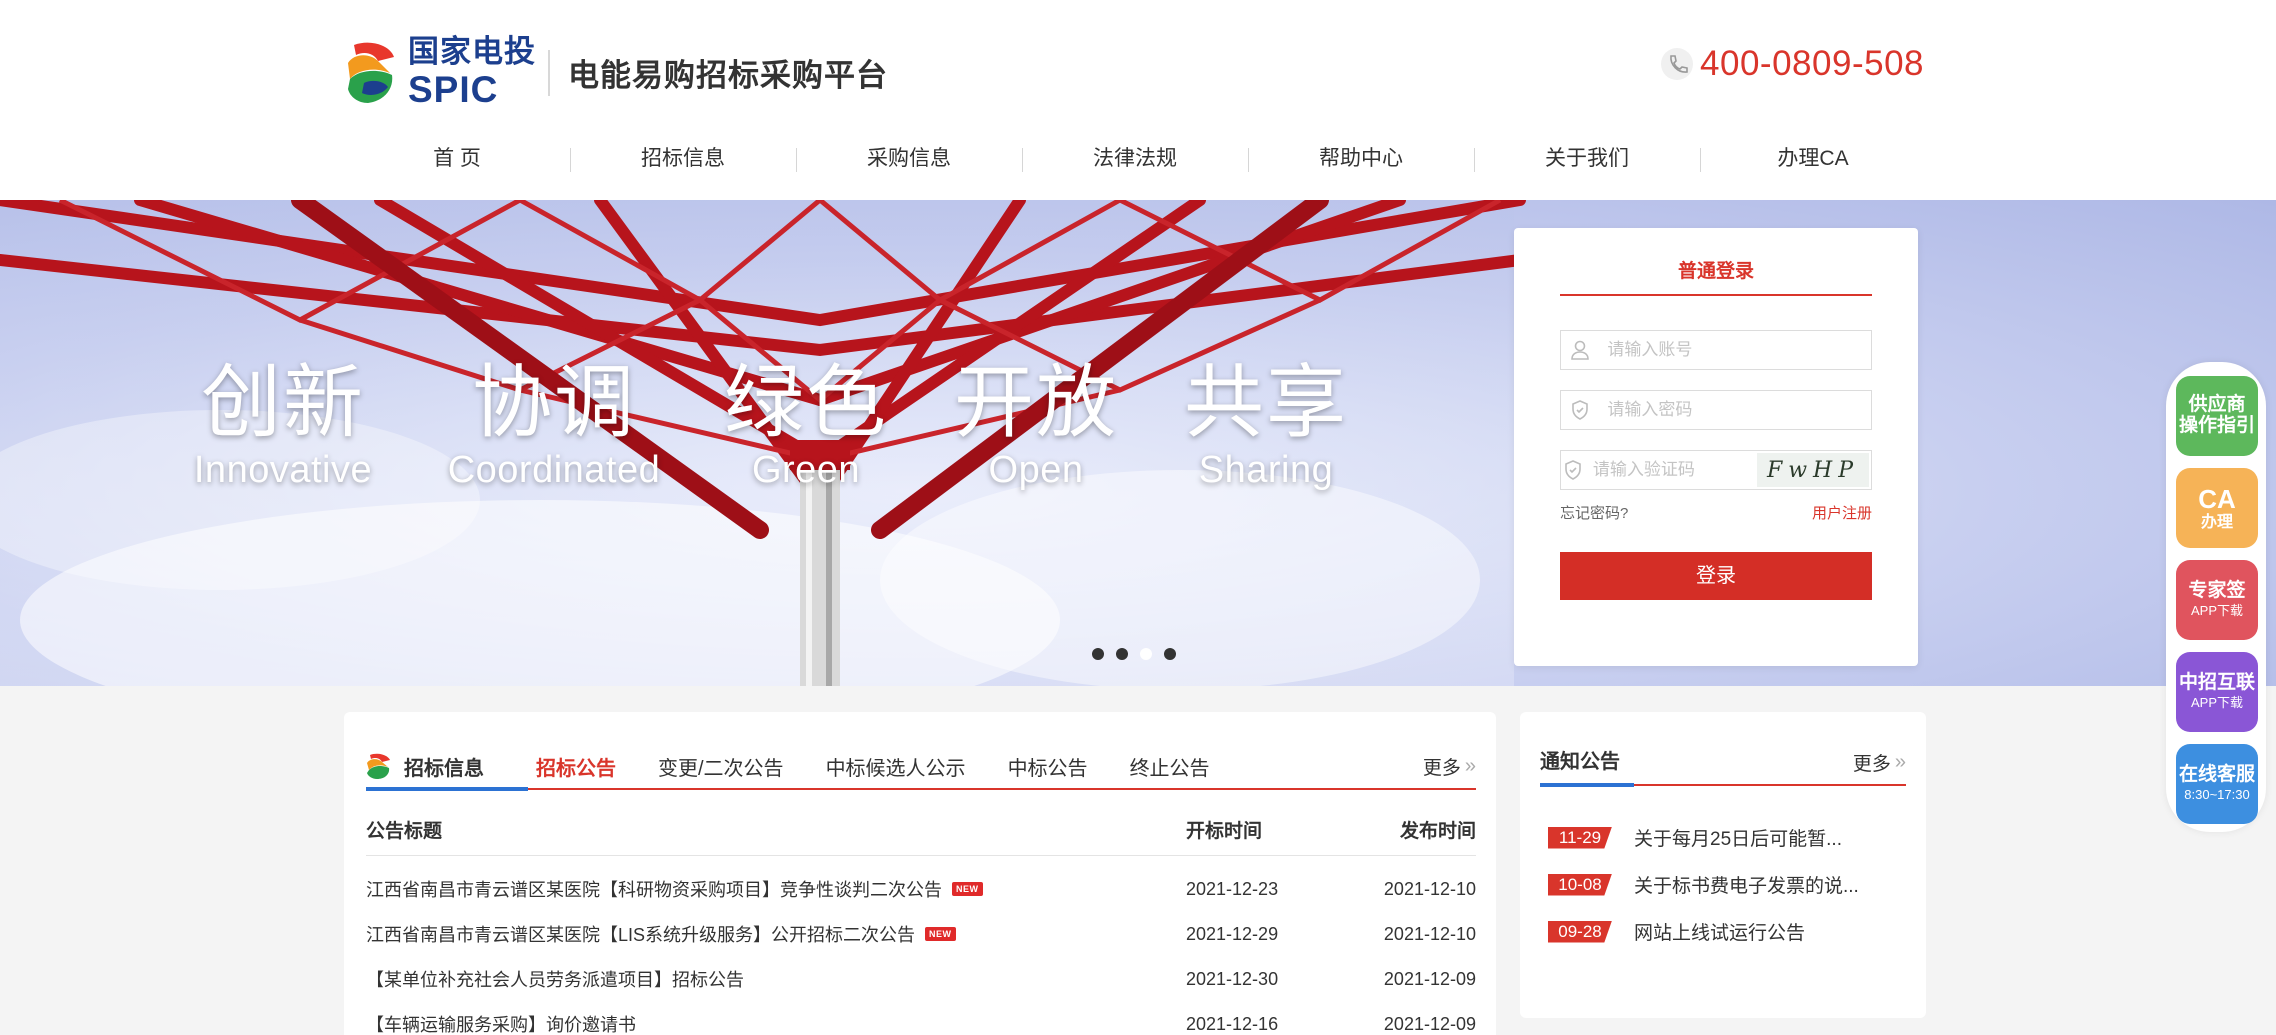 This screenshot has height=1035, width=2276. I want to click on tab-0: 招标公告, so click(576, 766).